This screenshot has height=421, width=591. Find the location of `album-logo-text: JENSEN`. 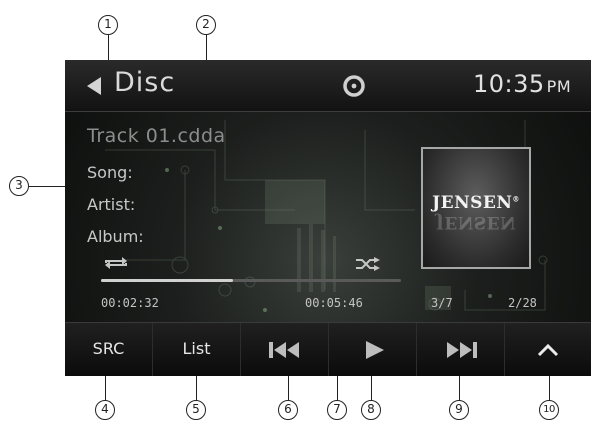

album-logo-text: JENSEN is located at coordinates (472, 203).